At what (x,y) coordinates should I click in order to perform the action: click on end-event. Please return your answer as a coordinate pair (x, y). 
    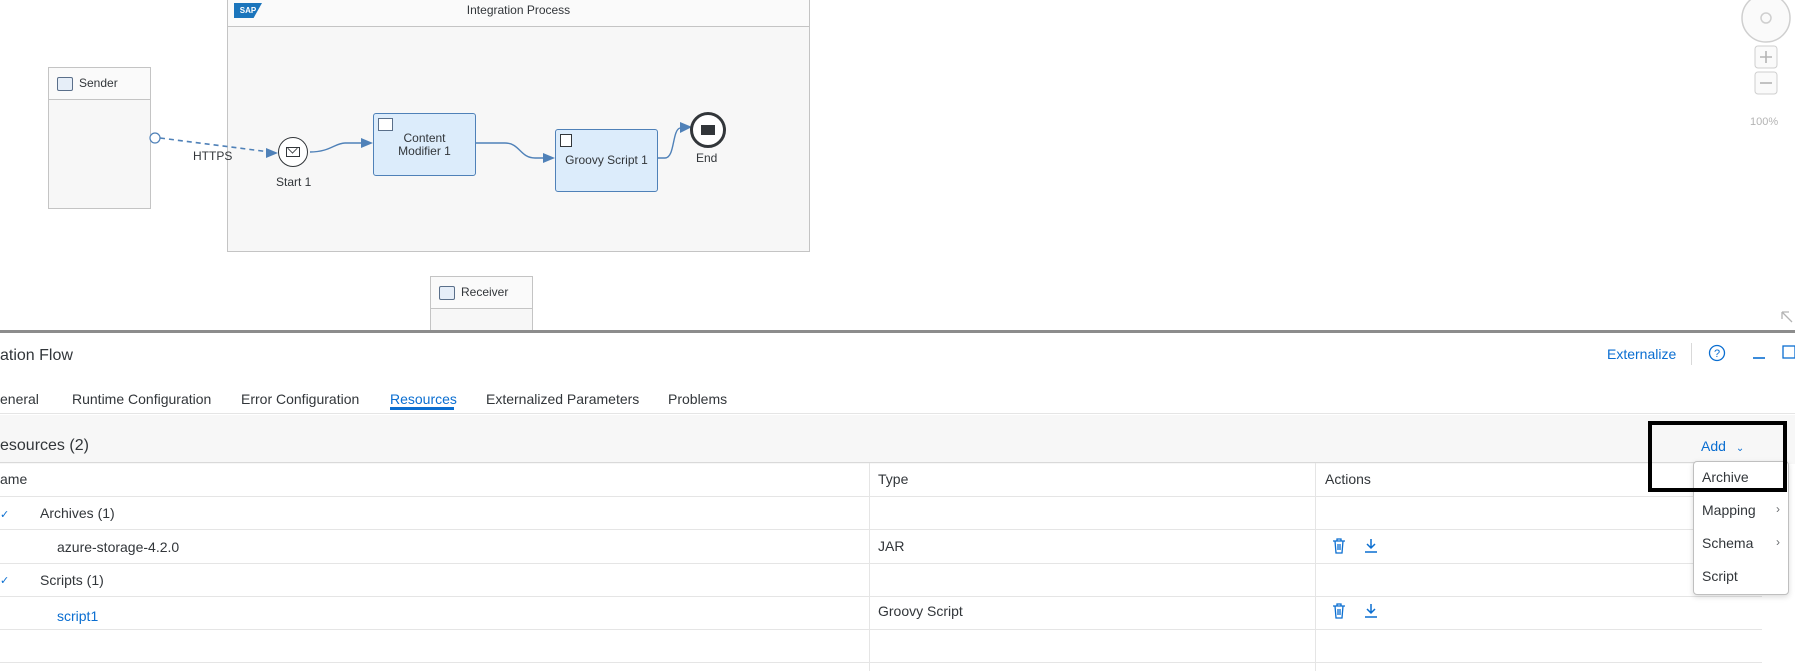
    Looking at the image, I should click on (708, 130).